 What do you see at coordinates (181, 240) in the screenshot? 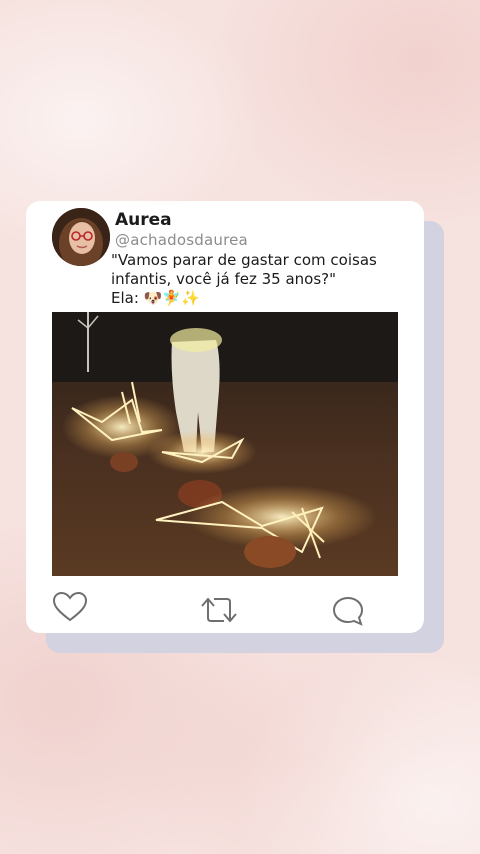
I see `user-handle: @achadosdaurea` at bounding box center [181, 240].